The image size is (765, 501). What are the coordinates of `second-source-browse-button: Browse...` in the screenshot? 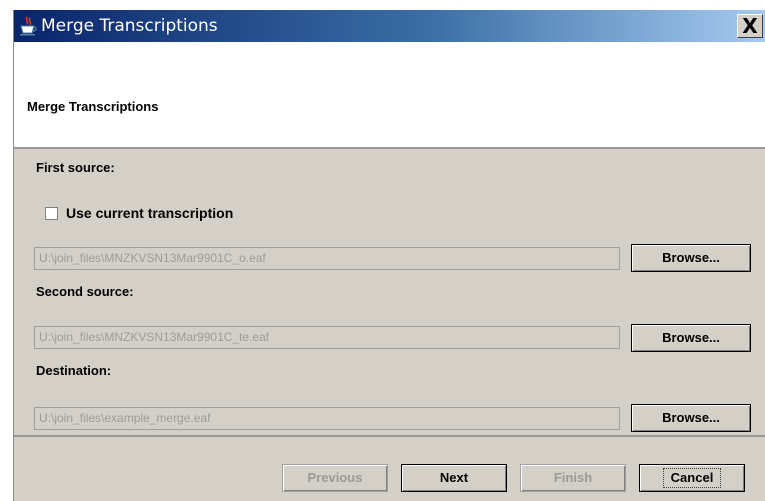 It's located at (691, 338).